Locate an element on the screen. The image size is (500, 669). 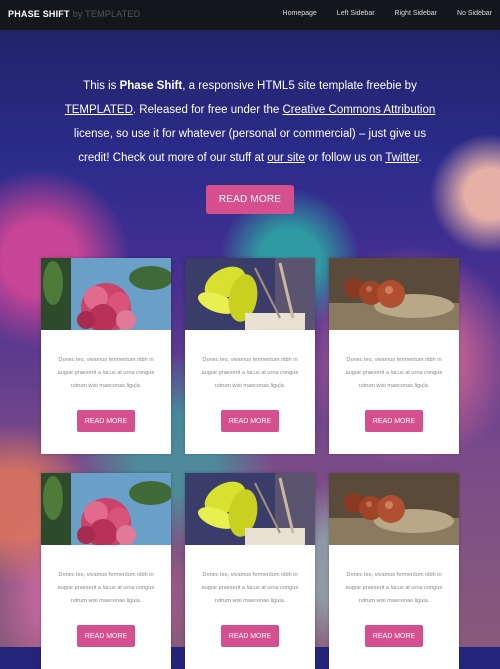
link-our-site: our site is located at coordinates (286, 158).